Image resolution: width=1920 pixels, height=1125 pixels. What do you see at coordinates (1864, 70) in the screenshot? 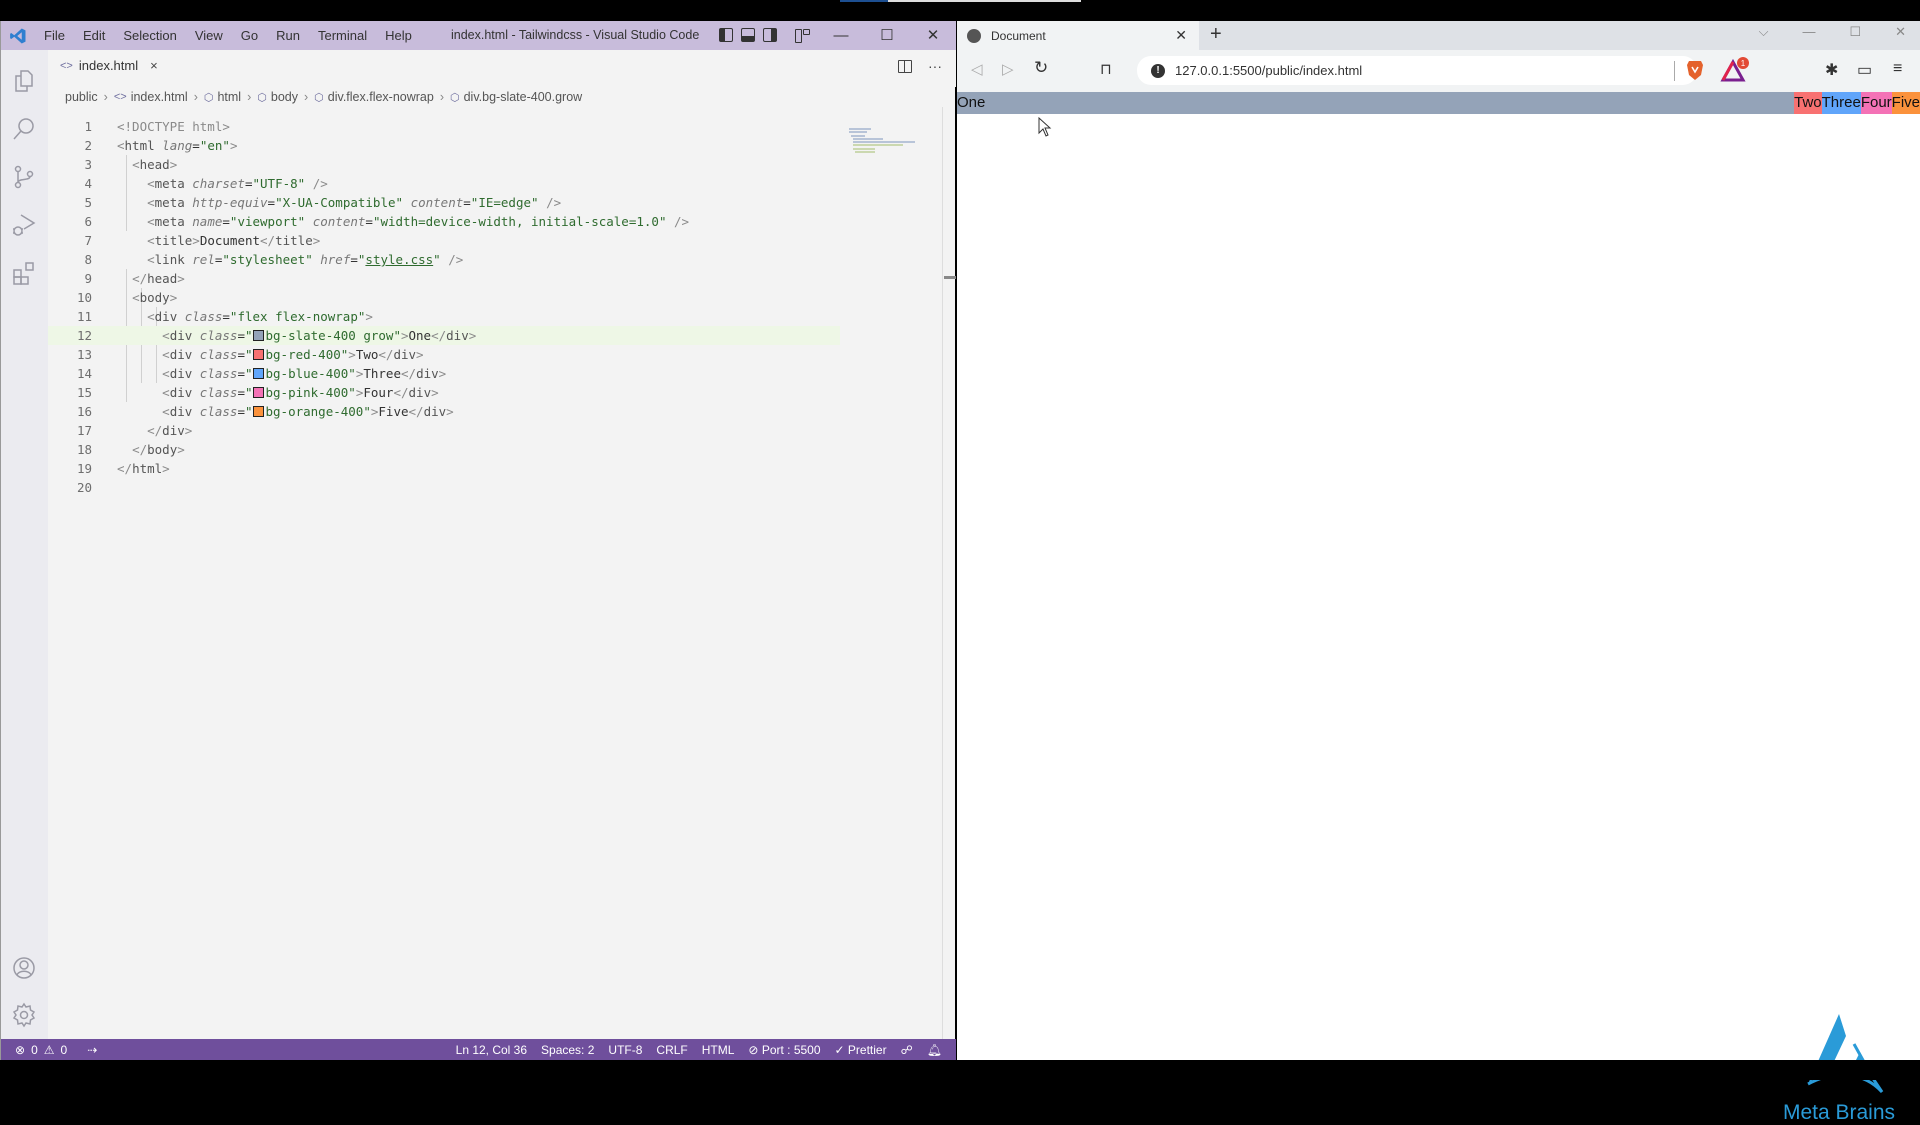
I see `wallet-icon: ▭` at bounding box center [1864, 70].